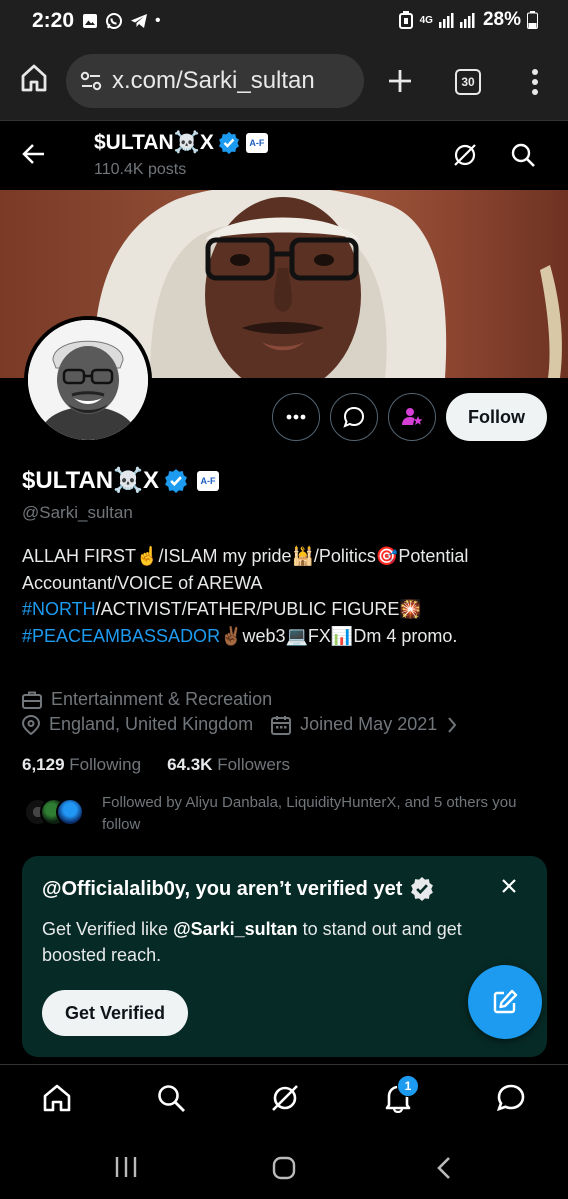  I want to click on profile-handle: @Sarki_sultan, so click(77, 512).